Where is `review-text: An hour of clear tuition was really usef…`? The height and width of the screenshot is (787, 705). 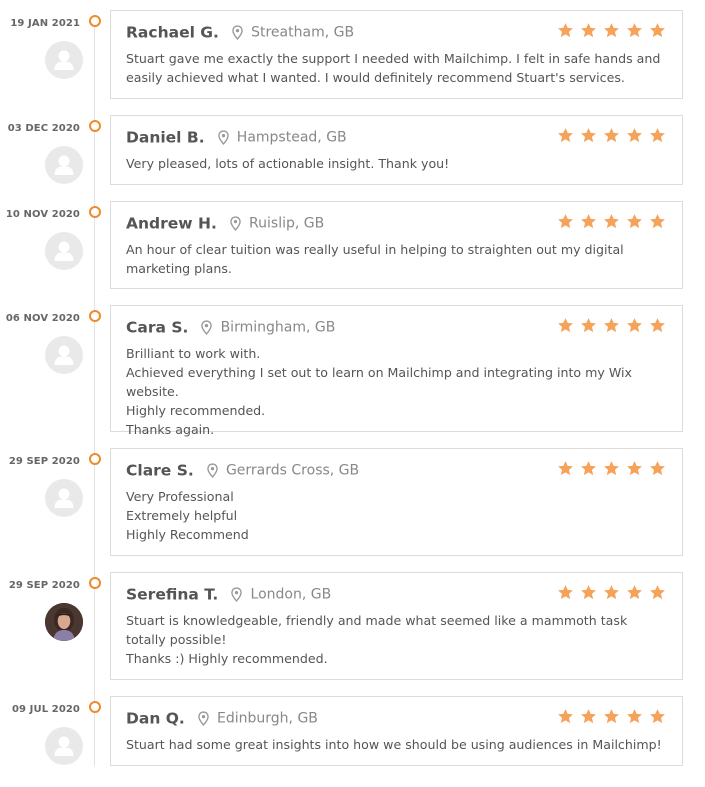
review-text: An hour of clear tuition was really usef… is located at coordinates (375, 259).